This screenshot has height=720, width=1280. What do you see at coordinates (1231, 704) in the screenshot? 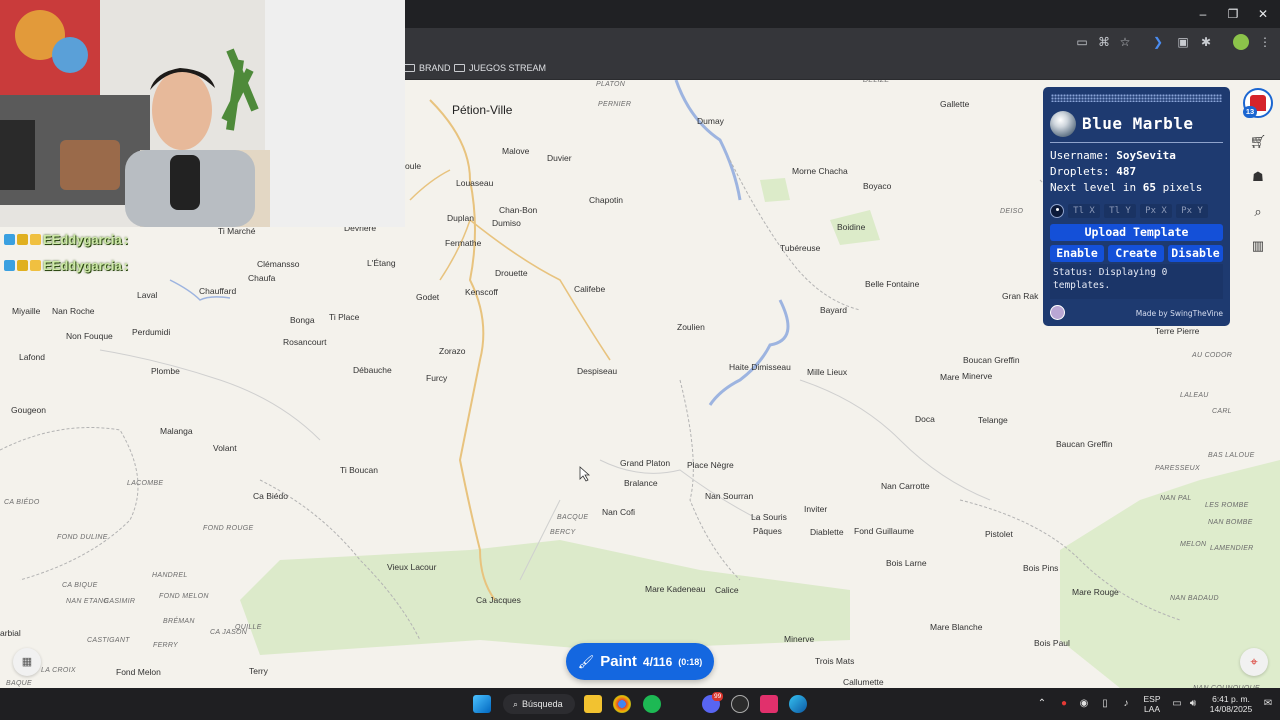
I see `clock: 6:41 p. m. 14/08/2025` at bounding box center [1231, 704].